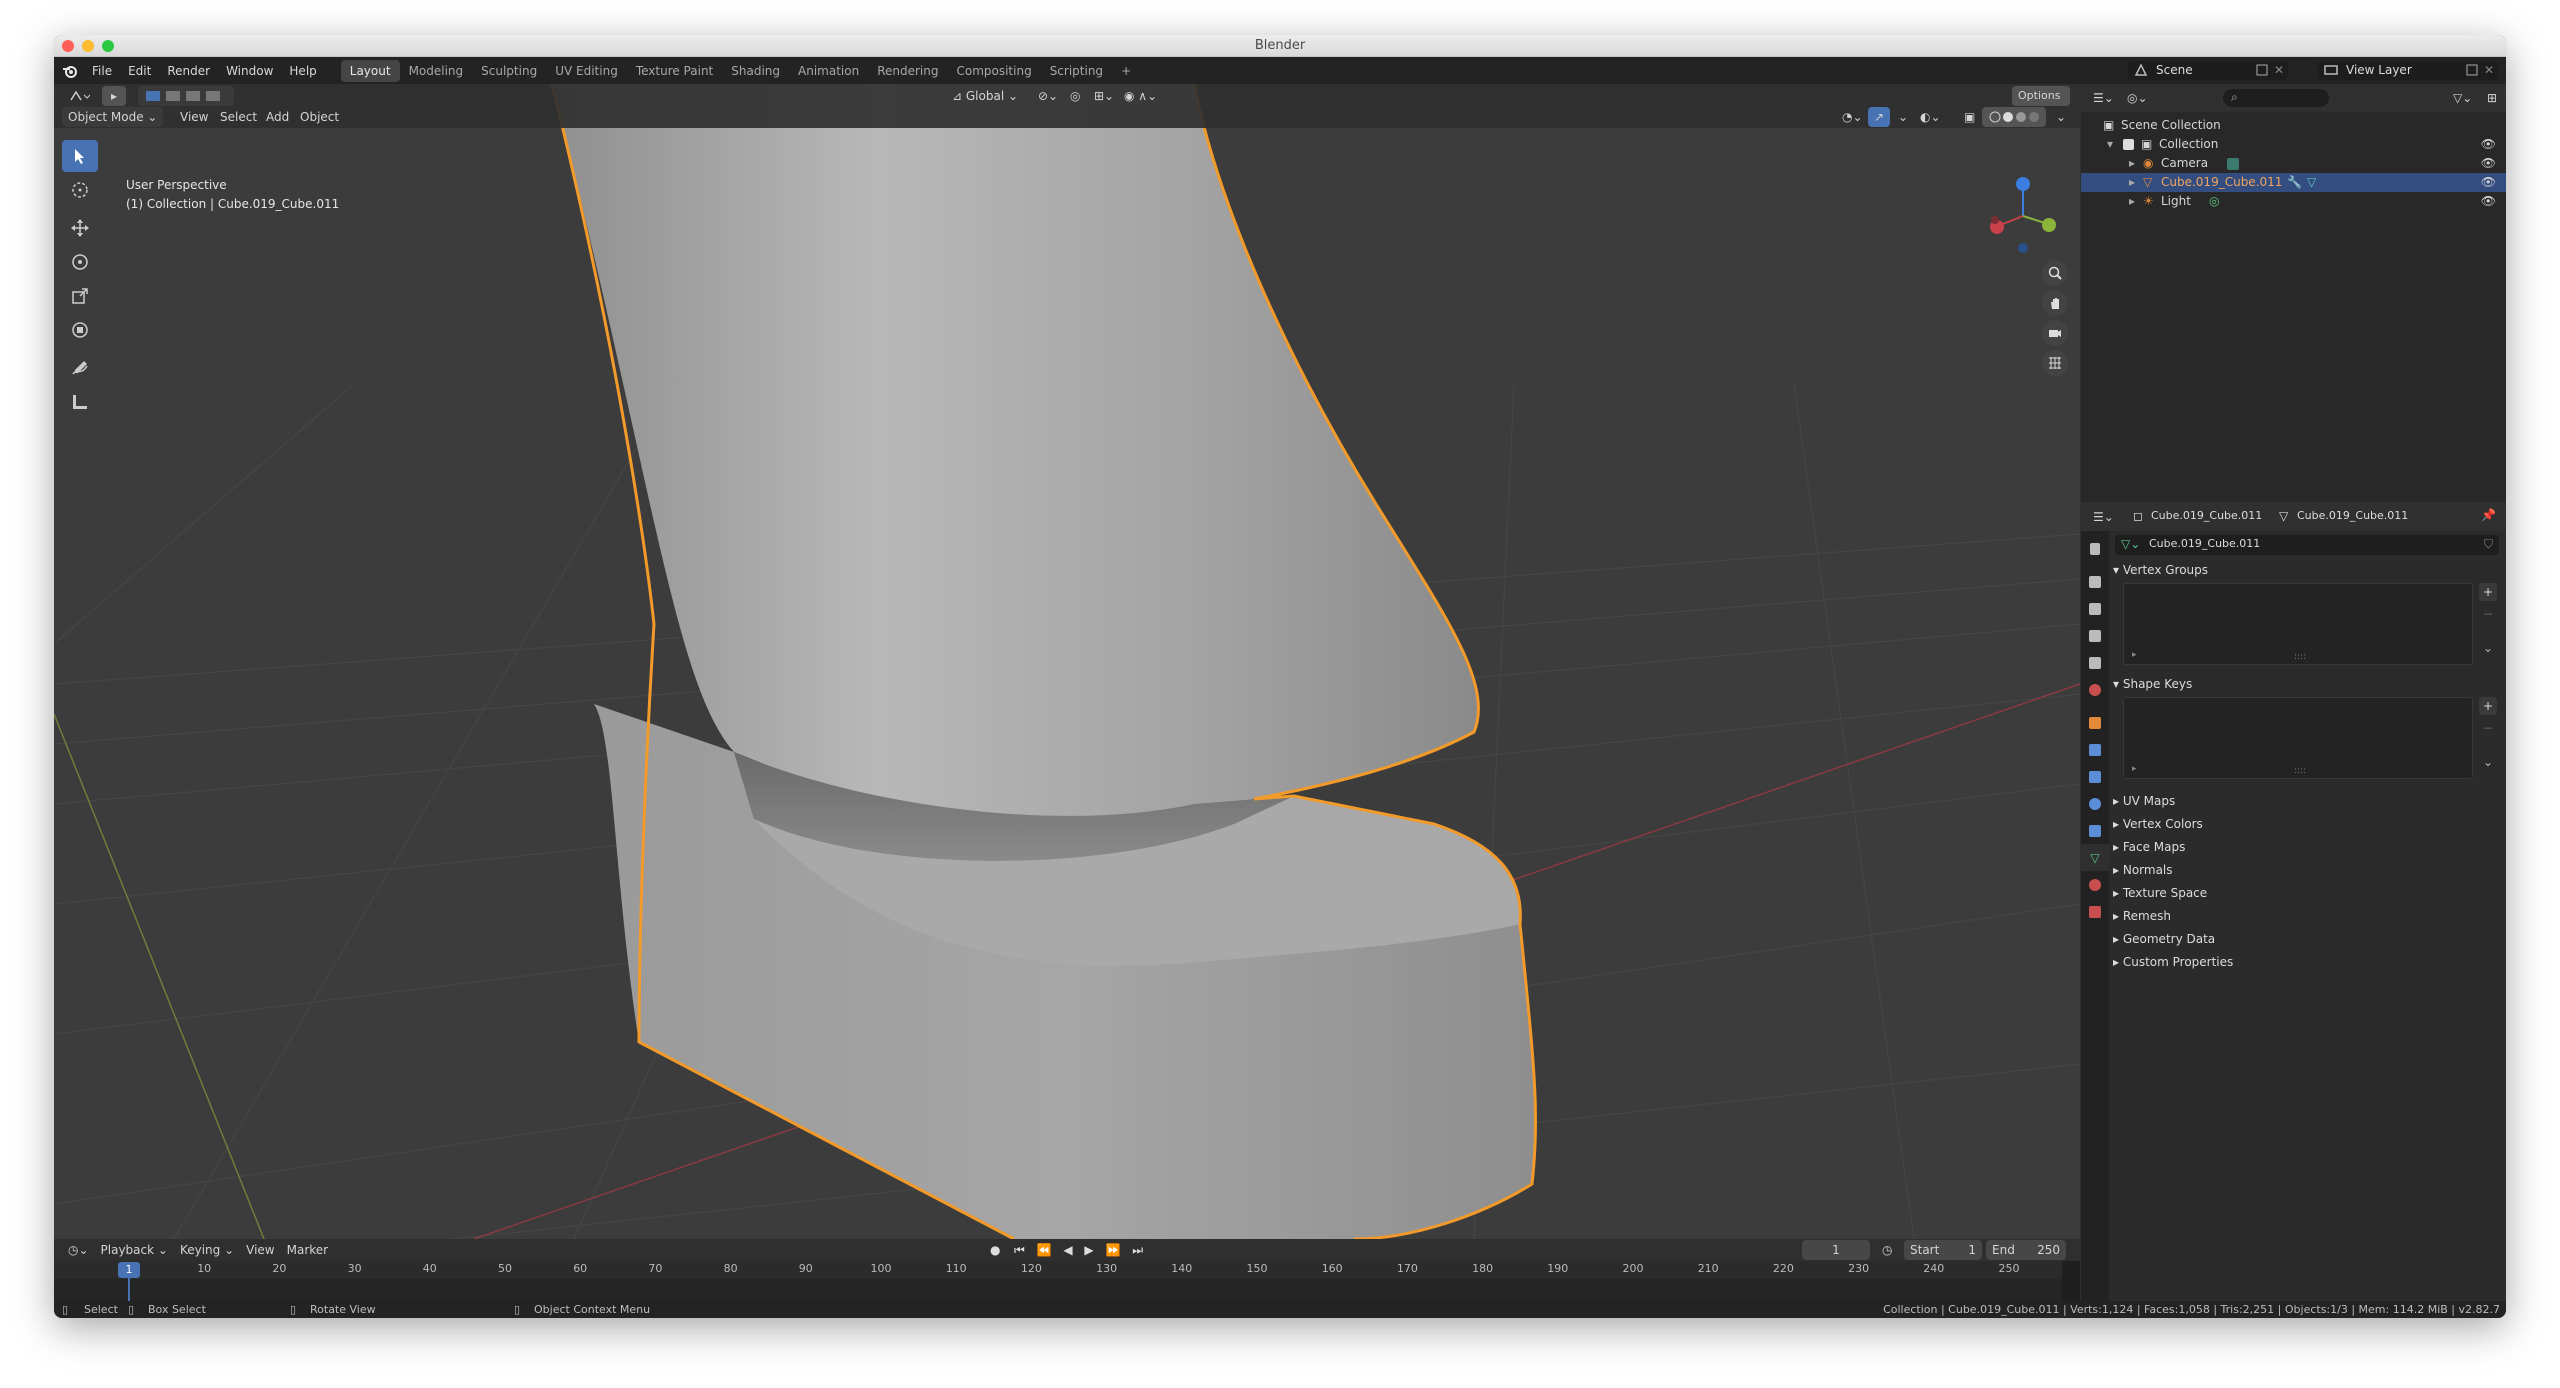 The image size is (2560, 1388). I want to click on outliner-row-light: ▸ ☀ Light ◎ 👁, so click(2293, 201).